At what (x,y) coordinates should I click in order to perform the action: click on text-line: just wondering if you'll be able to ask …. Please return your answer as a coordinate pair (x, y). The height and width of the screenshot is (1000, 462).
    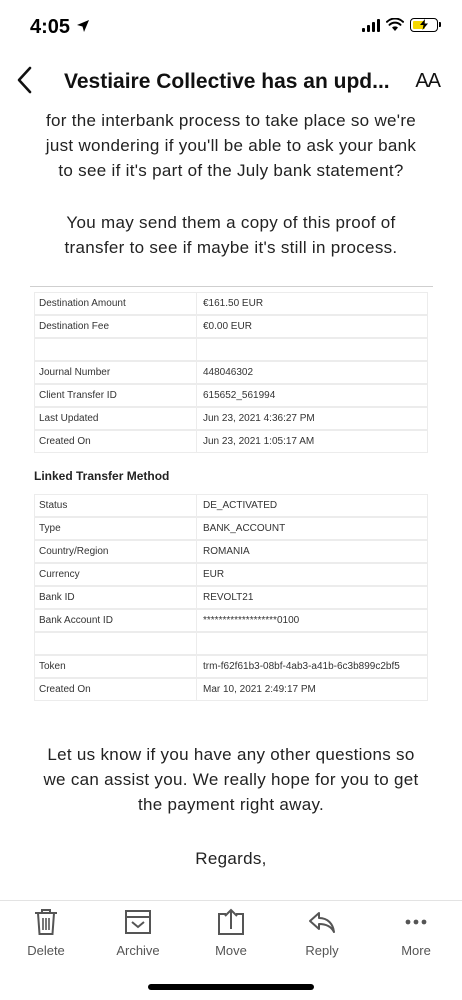
    Looking at the image, I should click on (231, 145).